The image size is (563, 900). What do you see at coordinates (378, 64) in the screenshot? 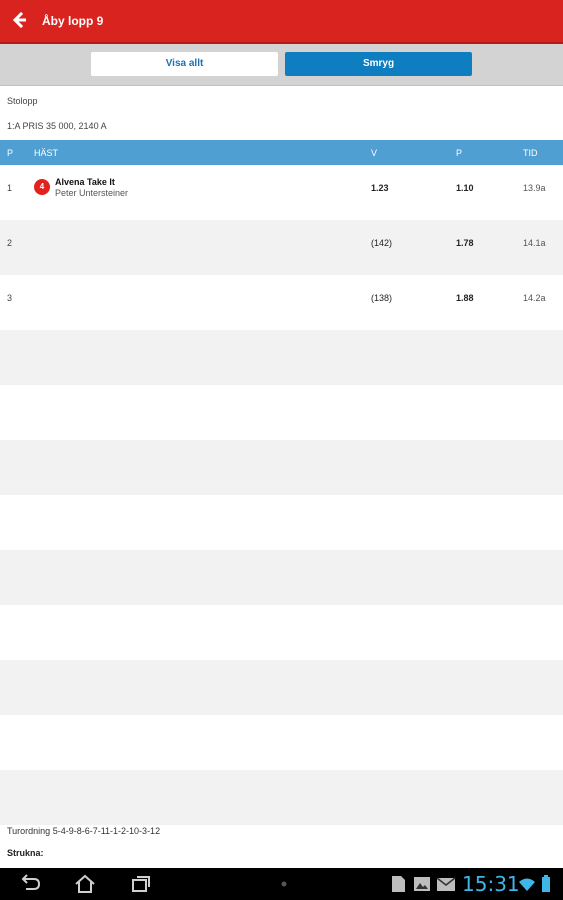
I see `compact-view-button: Smryg` at bounding box center [378, 64].